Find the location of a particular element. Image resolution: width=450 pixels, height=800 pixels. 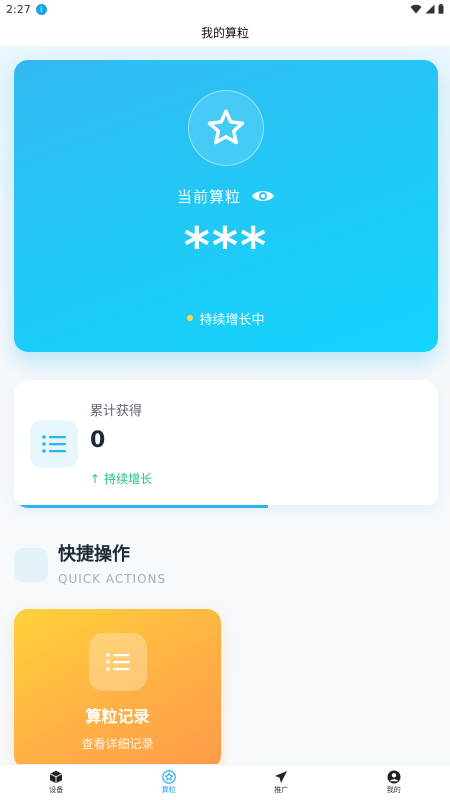

nav-item-profile: 我的 is located at coordinates (394, 782).